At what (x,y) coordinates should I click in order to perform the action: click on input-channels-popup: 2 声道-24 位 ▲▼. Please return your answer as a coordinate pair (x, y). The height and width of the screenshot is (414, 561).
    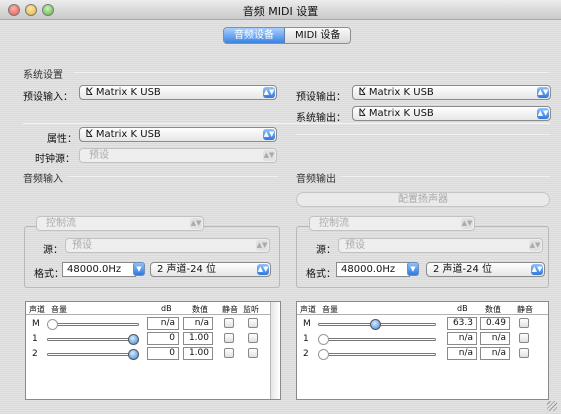
    Looking at the image, I should click on (210, 269).